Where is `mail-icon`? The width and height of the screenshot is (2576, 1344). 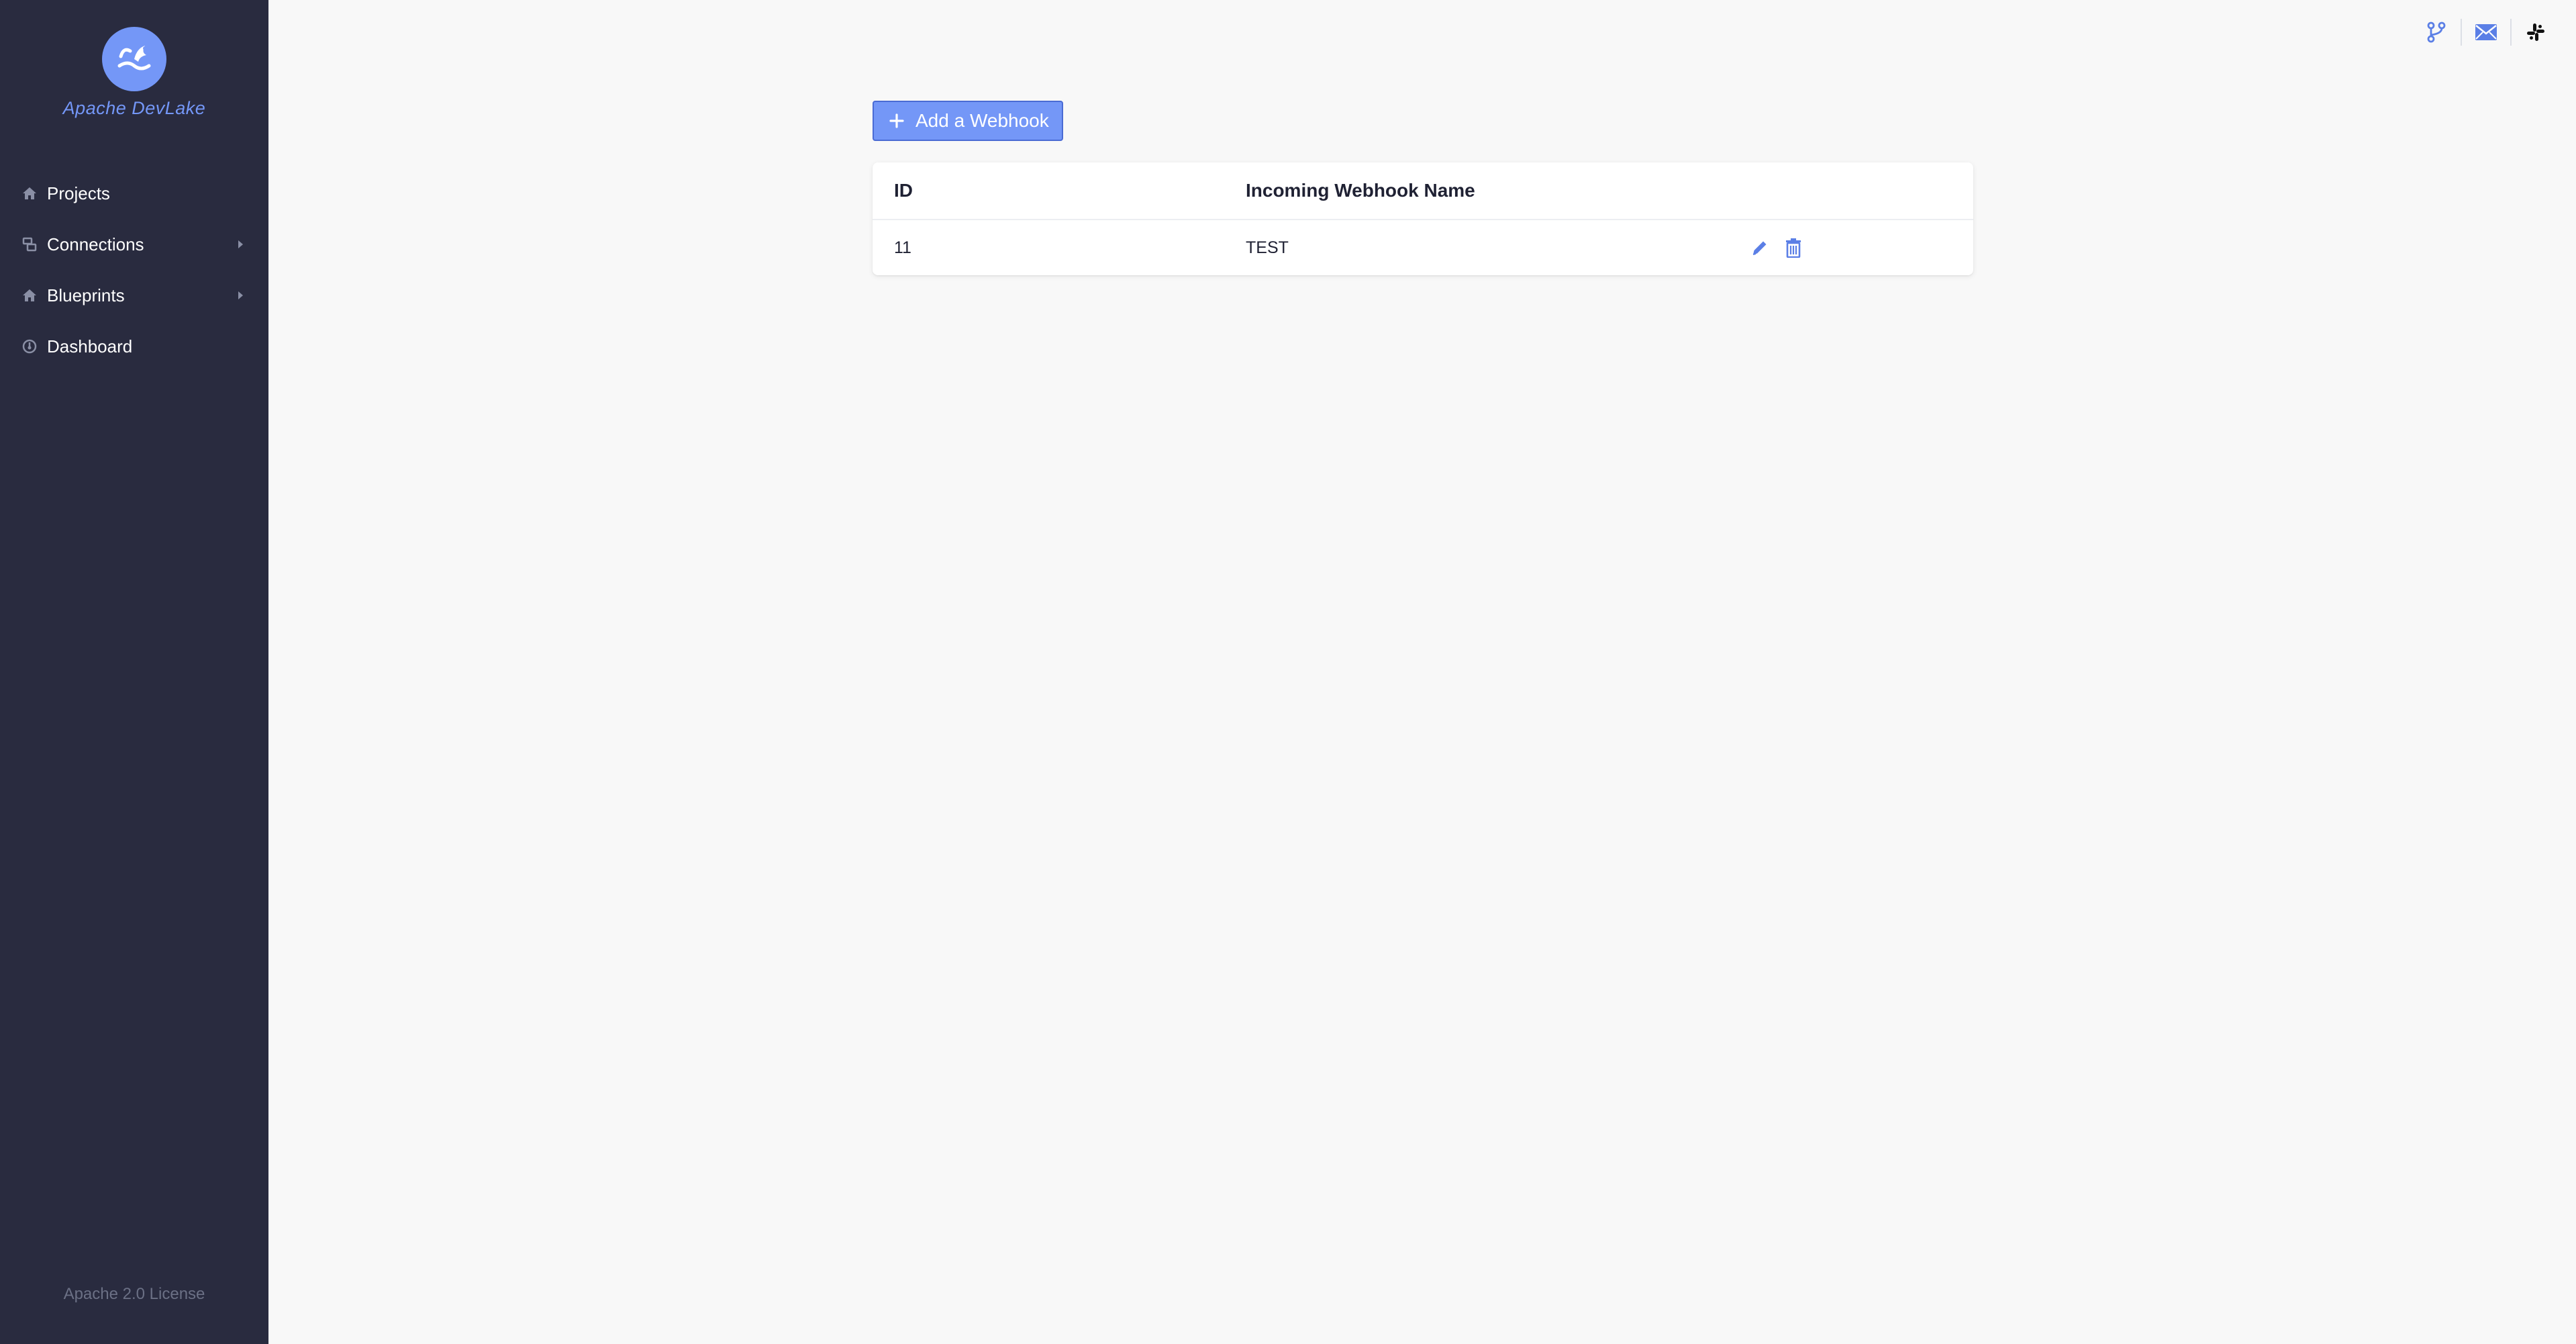
mail-icon is located at coordinates (2486, 32).